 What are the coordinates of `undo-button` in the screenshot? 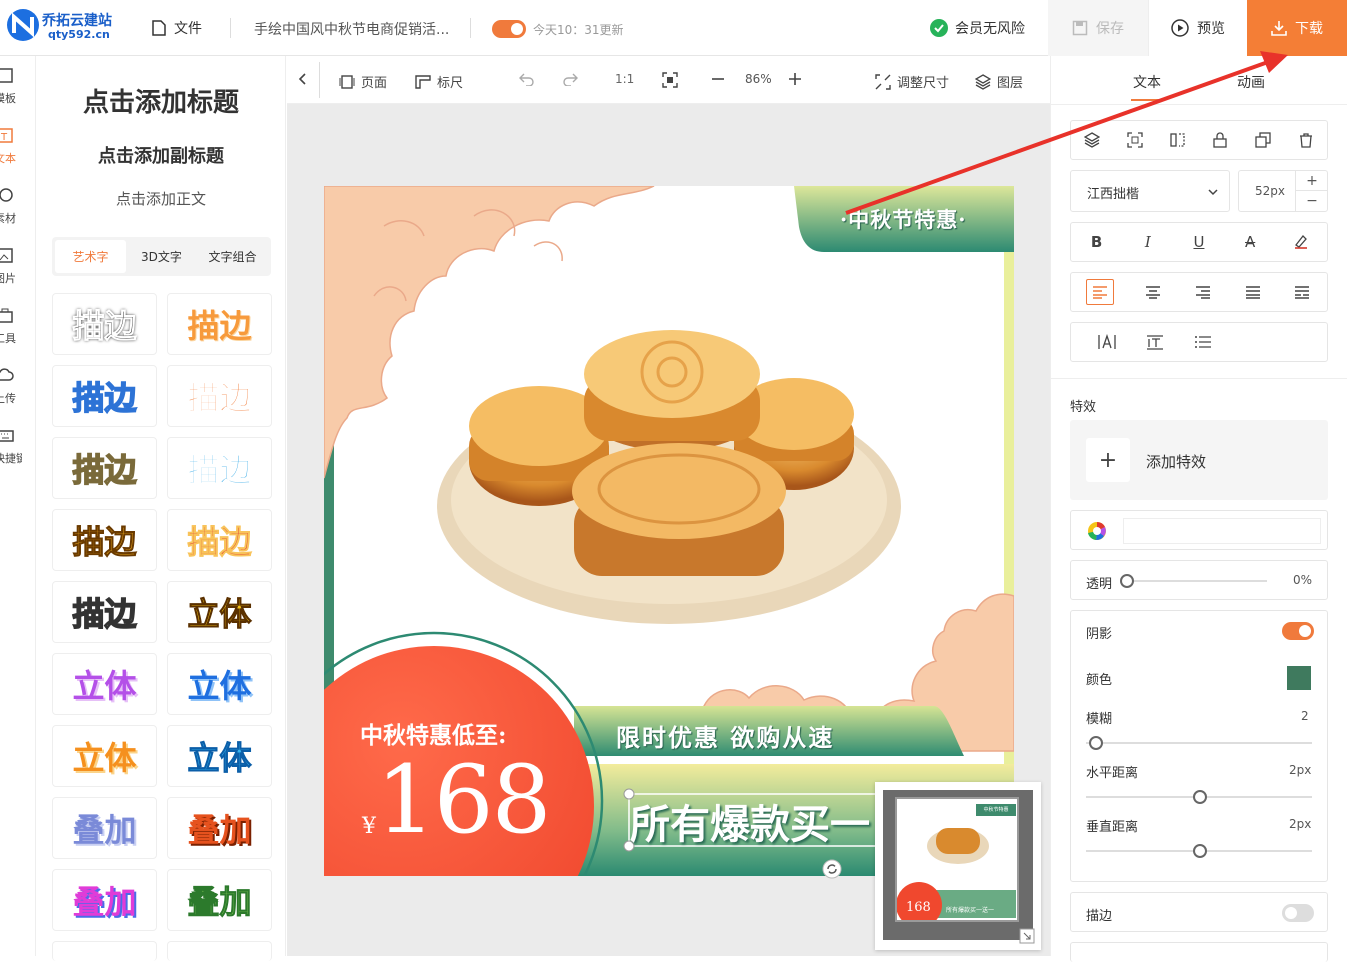 It's located at (527, 79).